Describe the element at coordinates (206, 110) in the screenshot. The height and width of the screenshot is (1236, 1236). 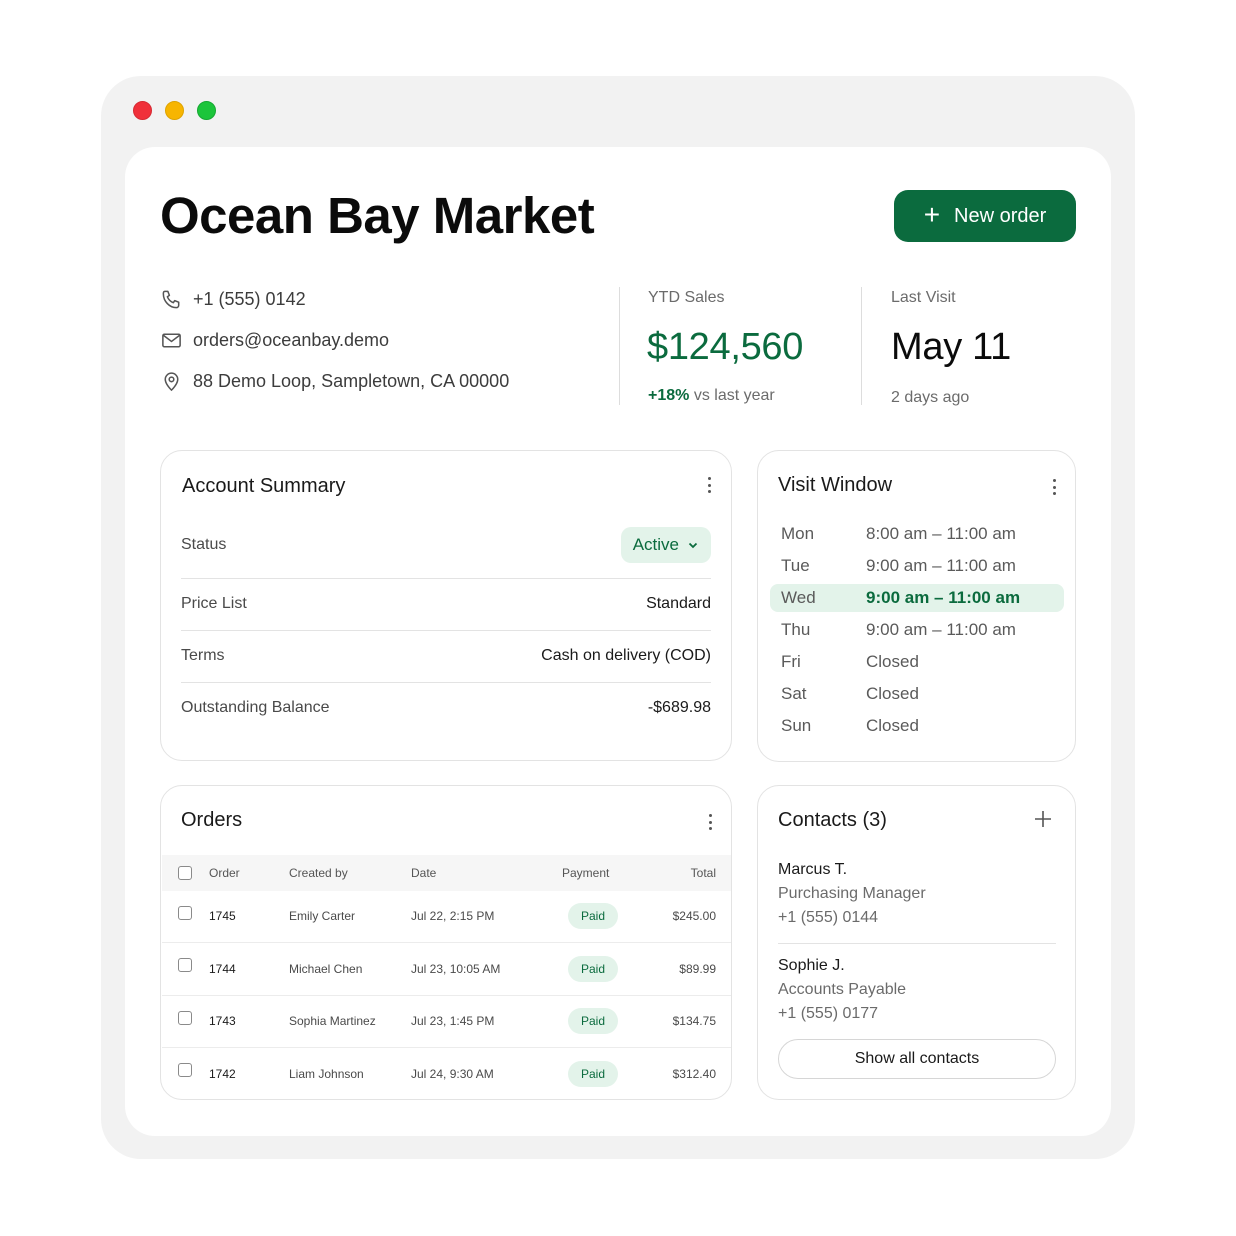
I see `window-maximize-dot` at that location.